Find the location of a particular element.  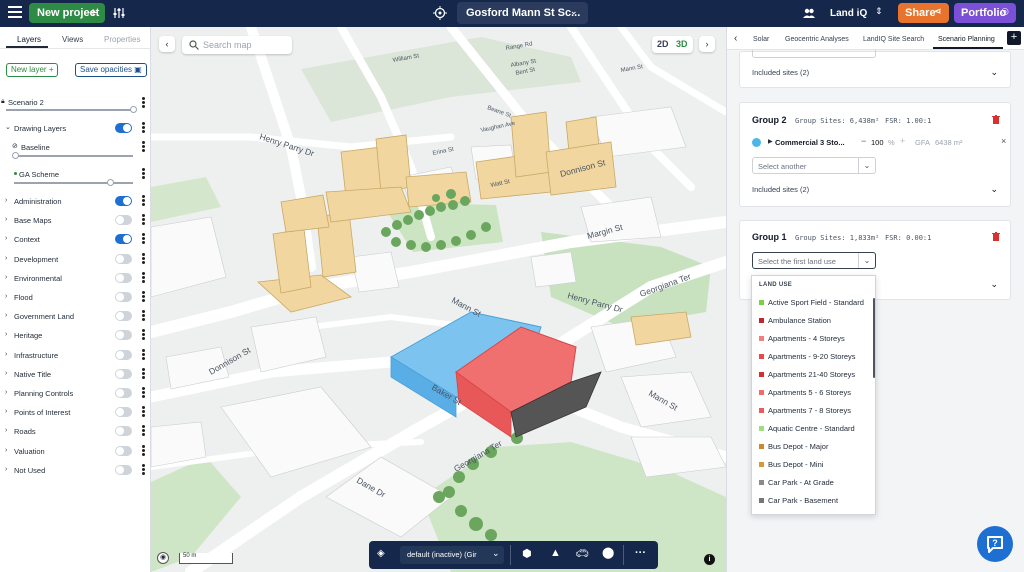

collapse-left-panel-button: ‹ is located at coordinates (167, 44).